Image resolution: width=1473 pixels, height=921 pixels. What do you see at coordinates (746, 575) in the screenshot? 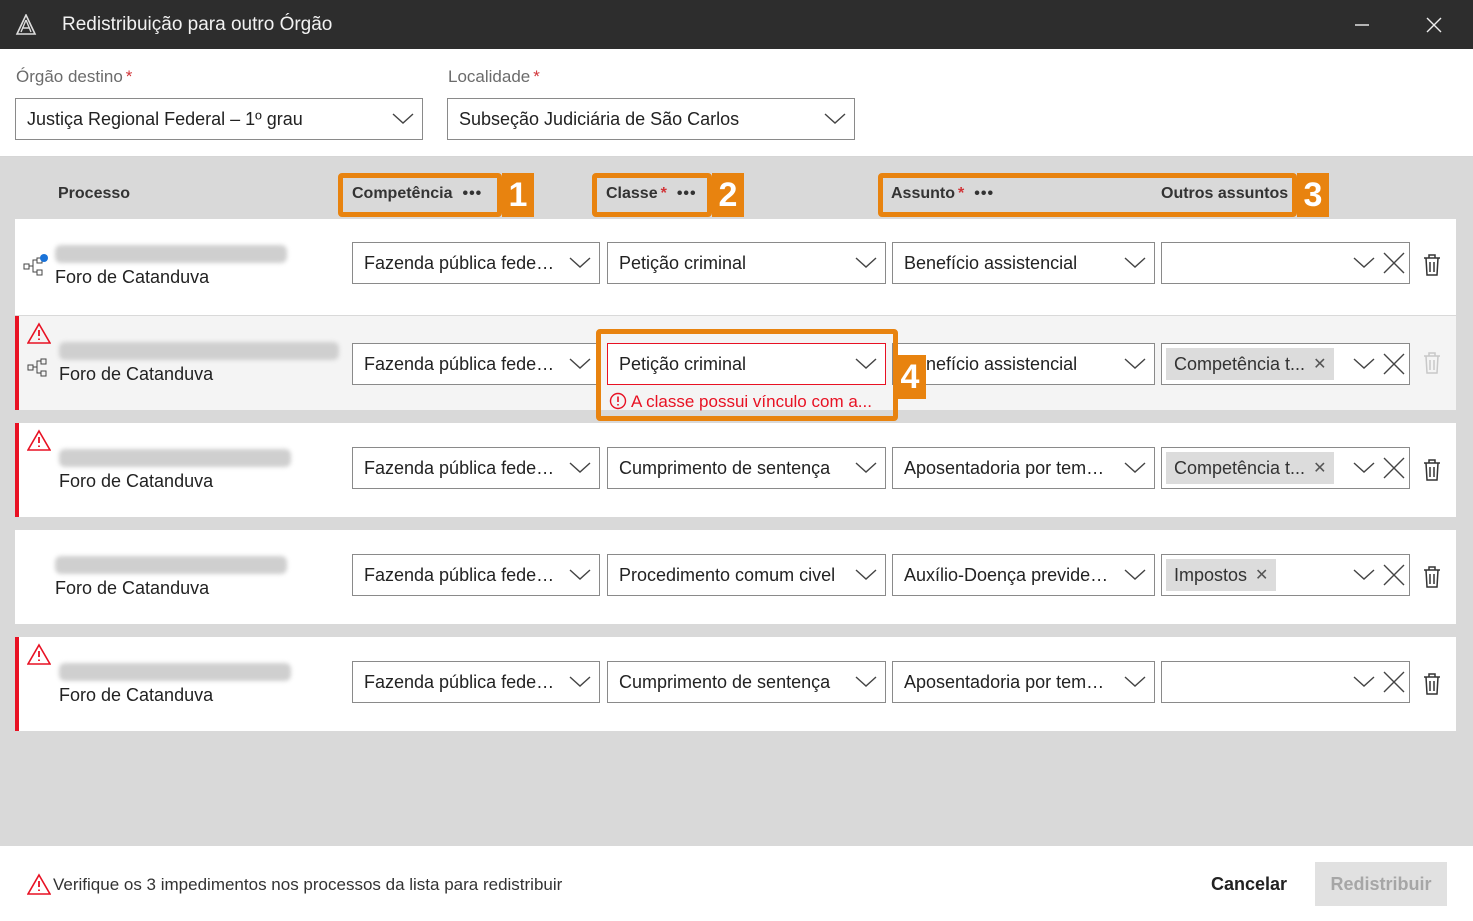
I see `classe-select: Procedimento comum civel` at bounding box center [746, 575].